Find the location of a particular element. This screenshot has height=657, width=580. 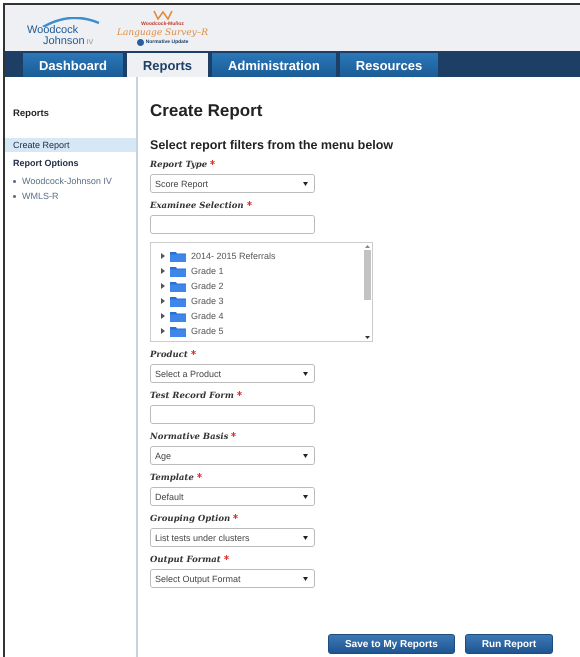

field-label: Template is located at coordinates (365, 478).